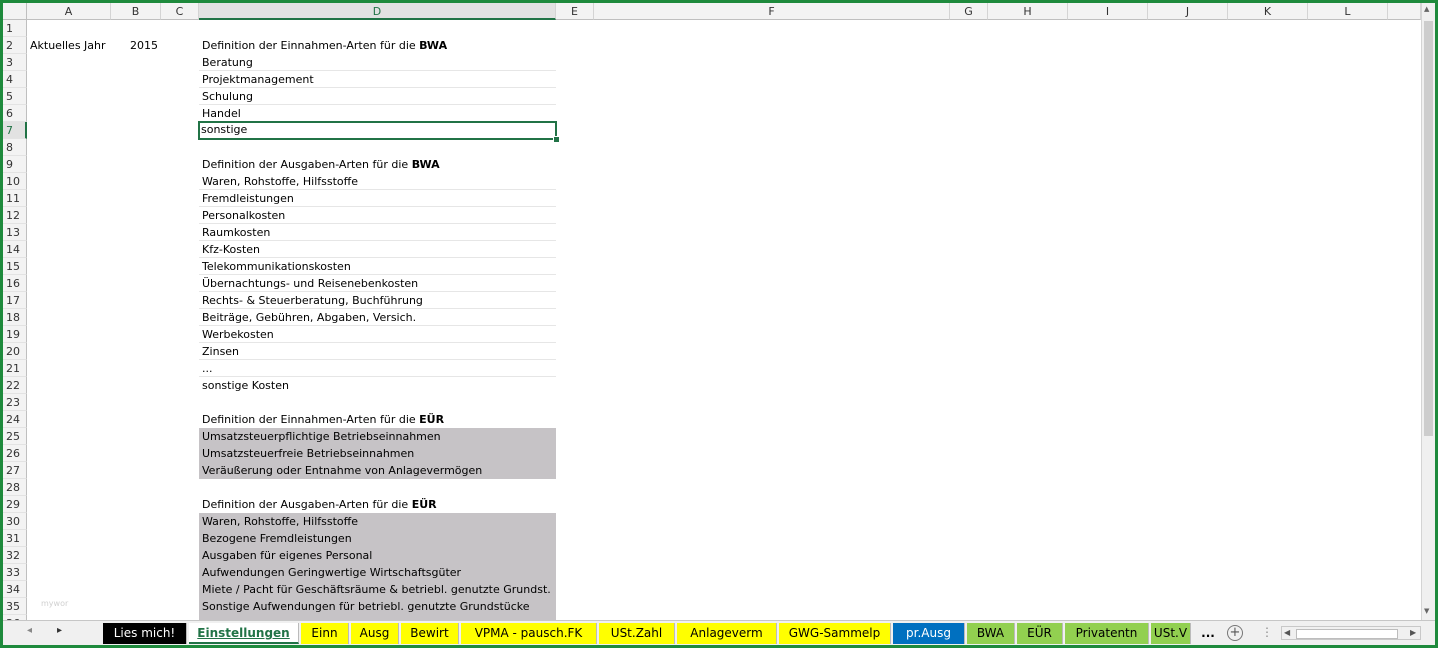 The height and width of the screenshot is (648, 1438). Describe the element at coordinates (15, 11) in the screenshot. I see `select-all-corner` at that location.